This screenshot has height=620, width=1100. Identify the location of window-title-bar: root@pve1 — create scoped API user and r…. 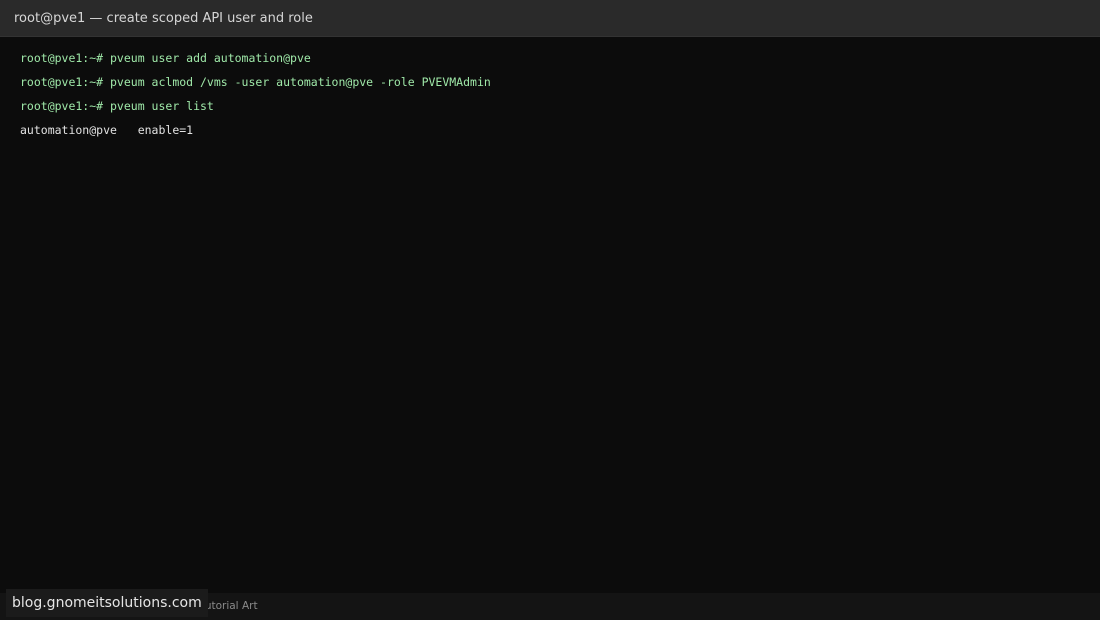
(550, 18).